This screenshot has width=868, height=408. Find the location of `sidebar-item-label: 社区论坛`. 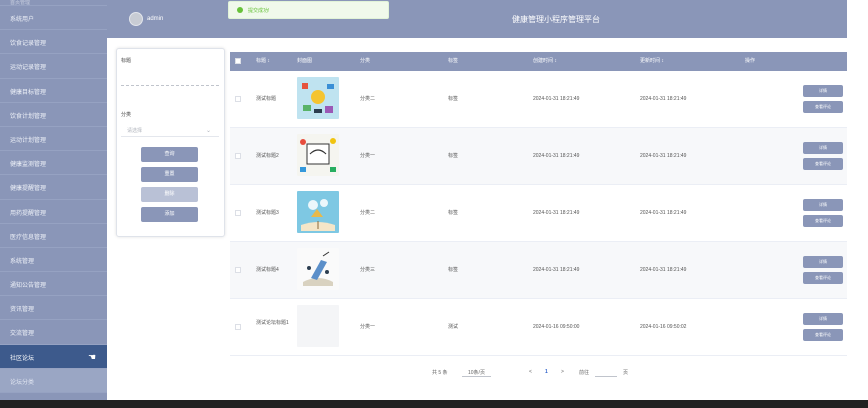

sidebar-item-label: 社区论坛 is located at coordinates (22, 358).